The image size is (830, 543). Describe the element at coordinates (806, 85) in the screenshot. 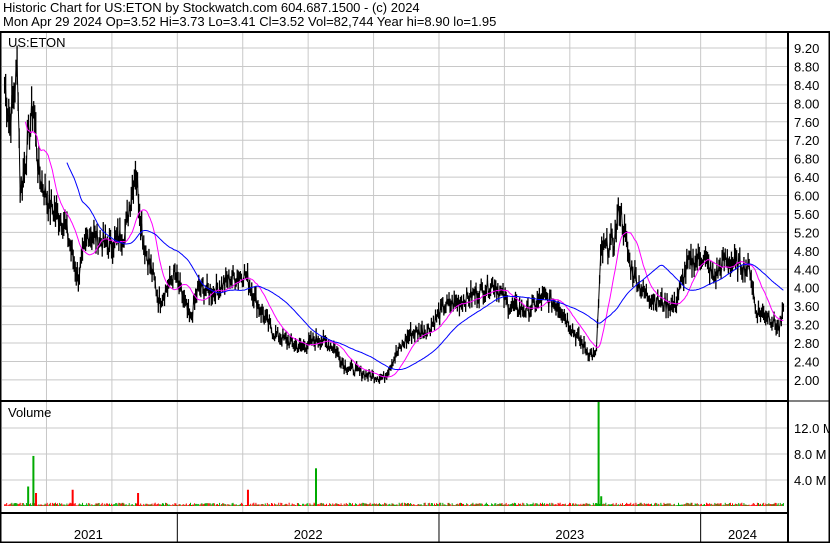

I see `price-tick-label: 8.40` at that location.